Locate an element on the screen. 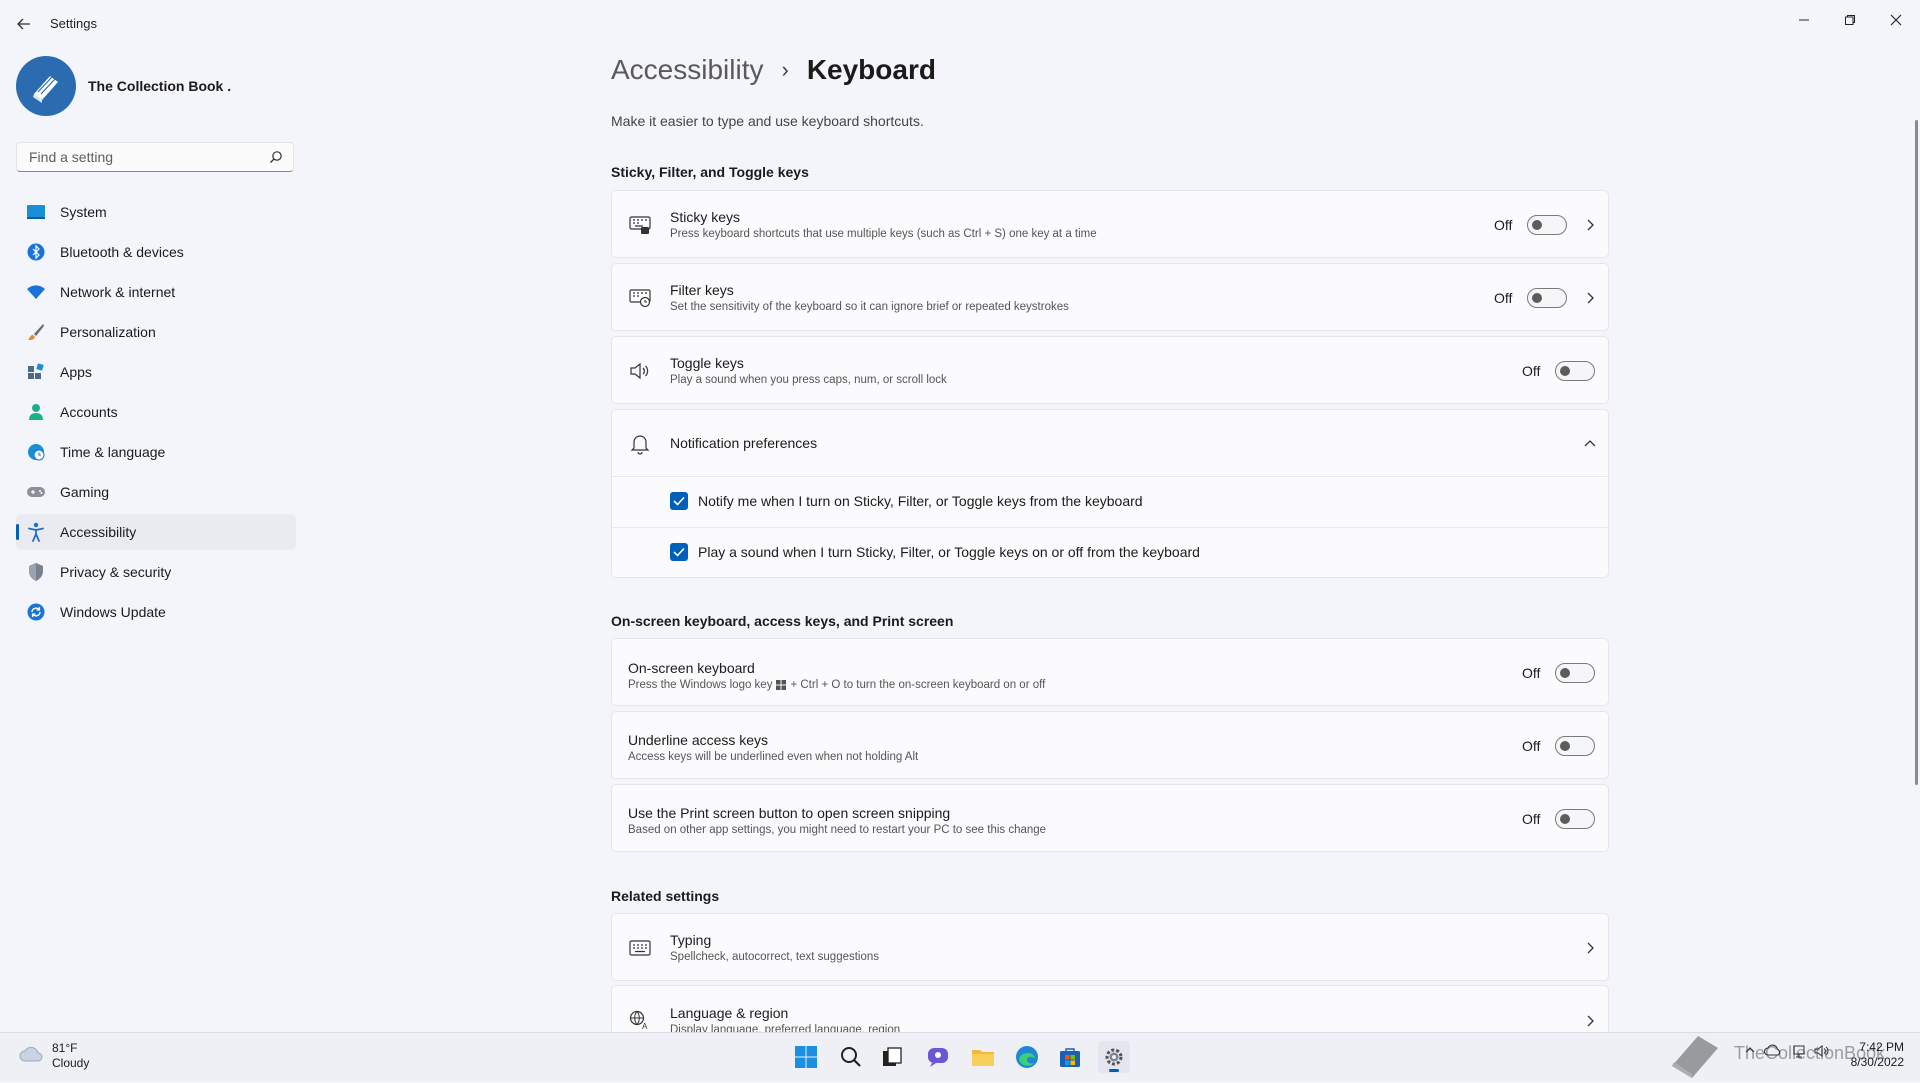 This screenshot has width=1920, height=1083. weather-widget: 81°F Cloudy is located at coordinates (53, 1056).